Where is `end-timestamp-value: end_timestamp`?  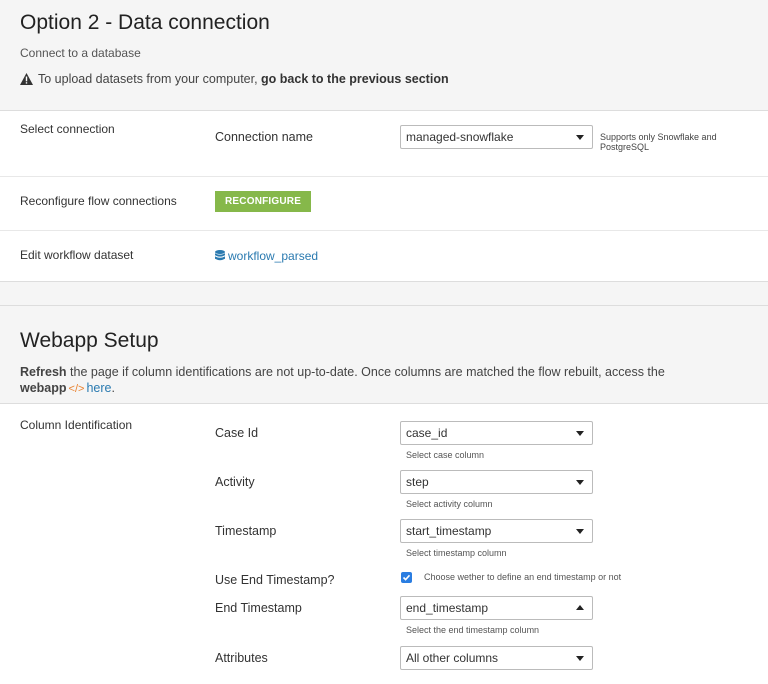
end-timestamp-value: end_timestamp is located at coordinates (447, 608).